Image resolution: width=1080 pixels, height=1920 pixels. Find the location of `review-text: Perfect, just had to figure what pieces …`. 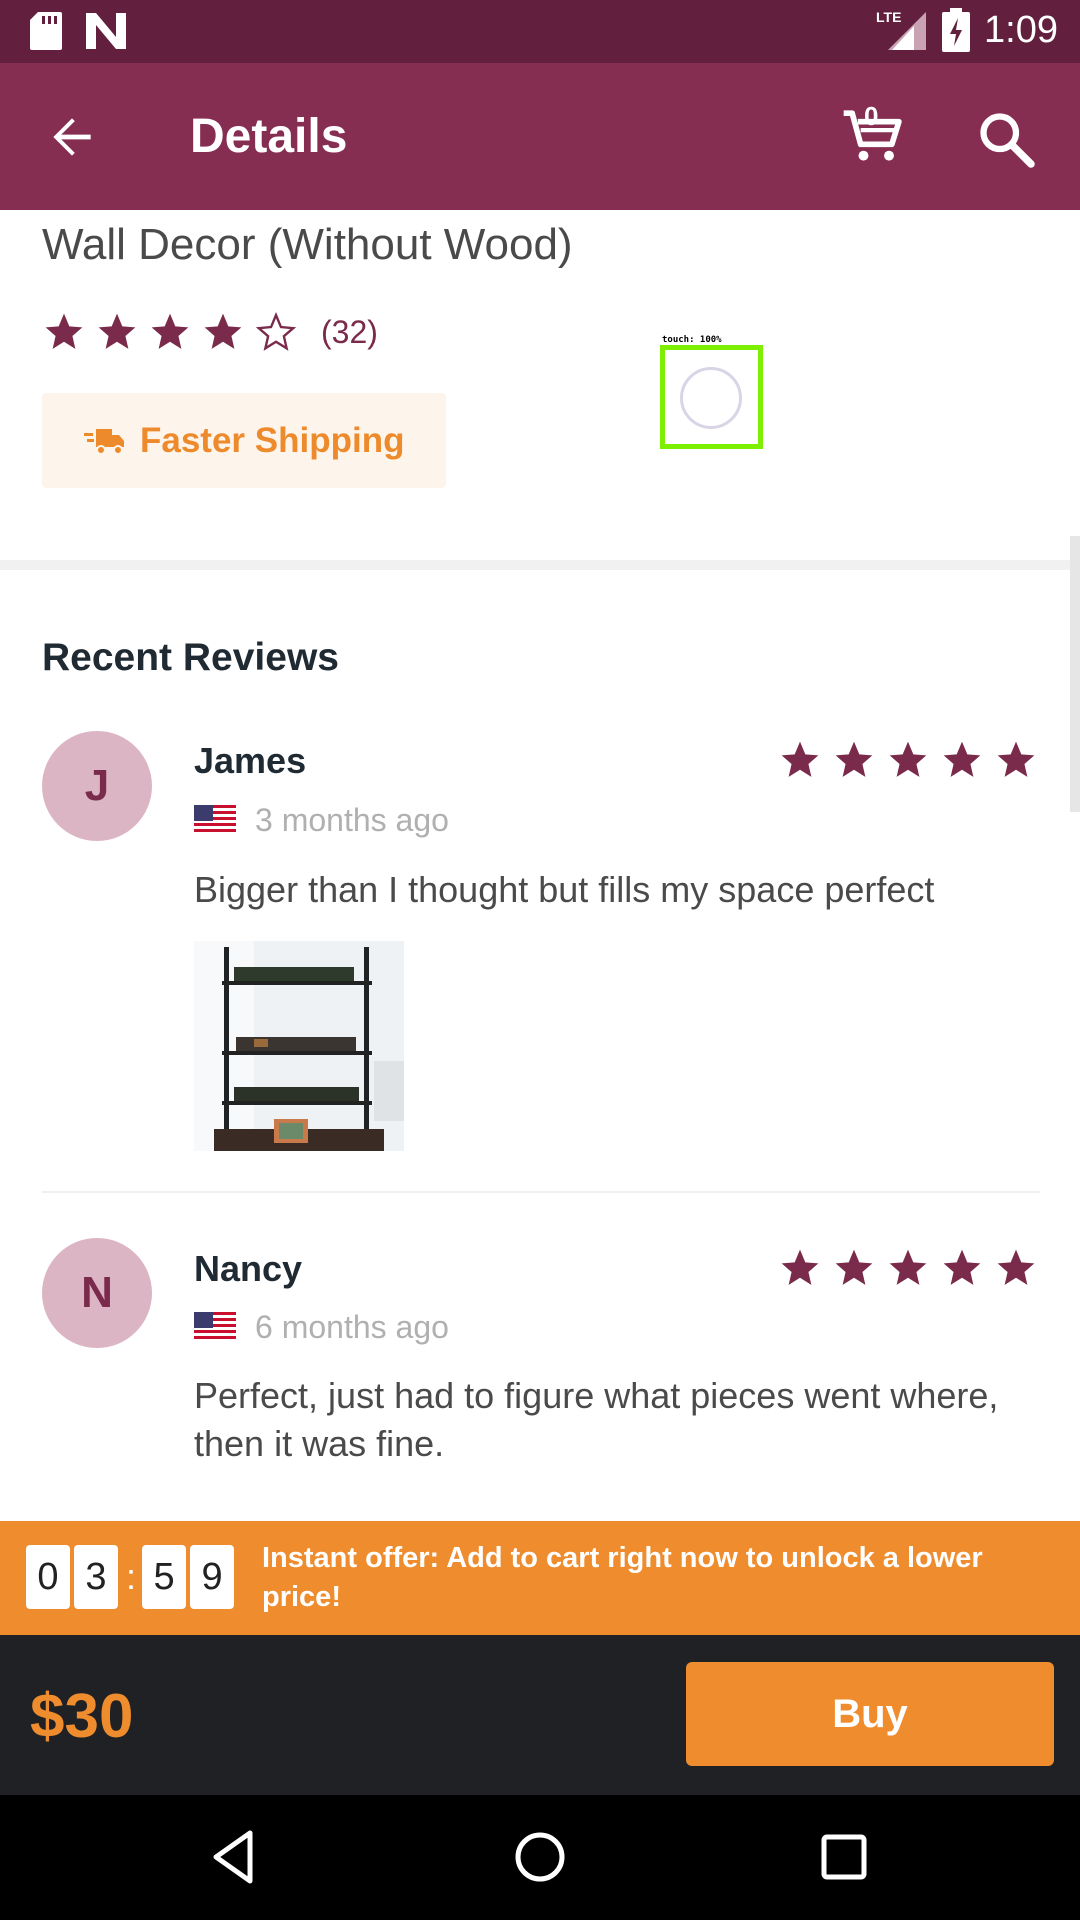

review-text: Perfect, just had to figure what pieces … is located at coordinates (596, 1419).